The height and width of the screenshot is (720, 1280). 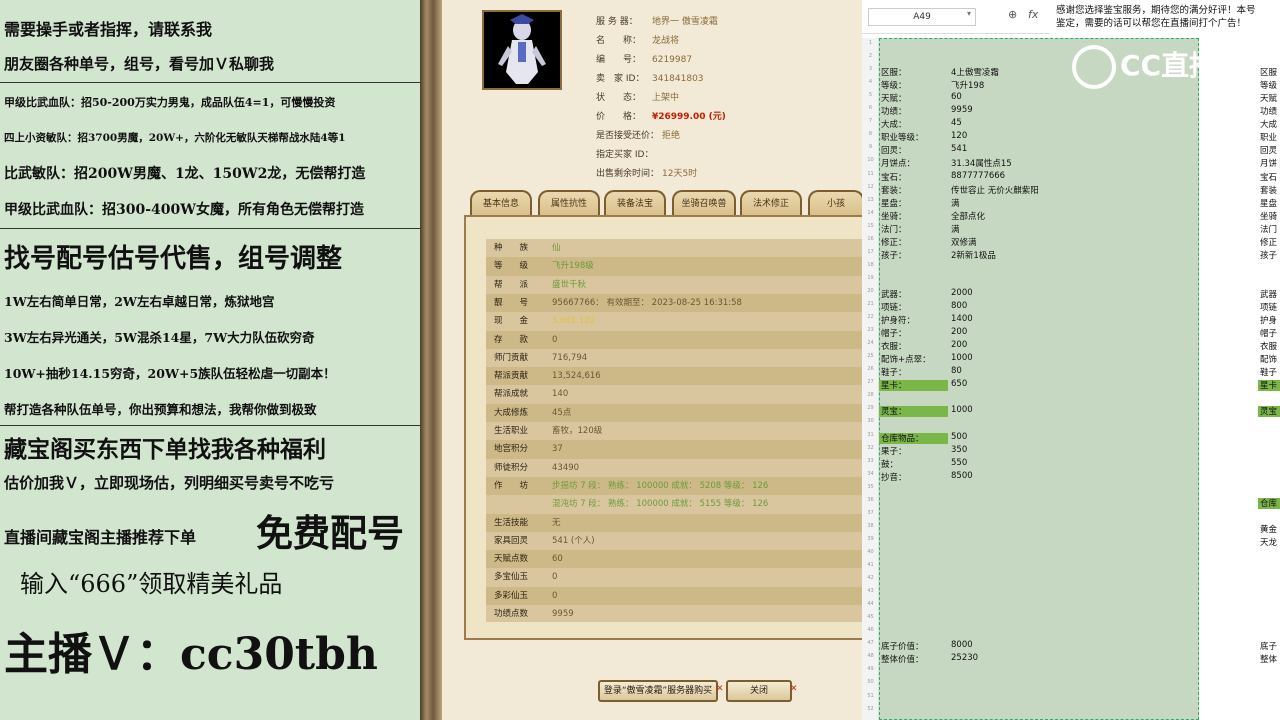 I want to click on cell-key: 功绩：, so click(x=894, y=111).